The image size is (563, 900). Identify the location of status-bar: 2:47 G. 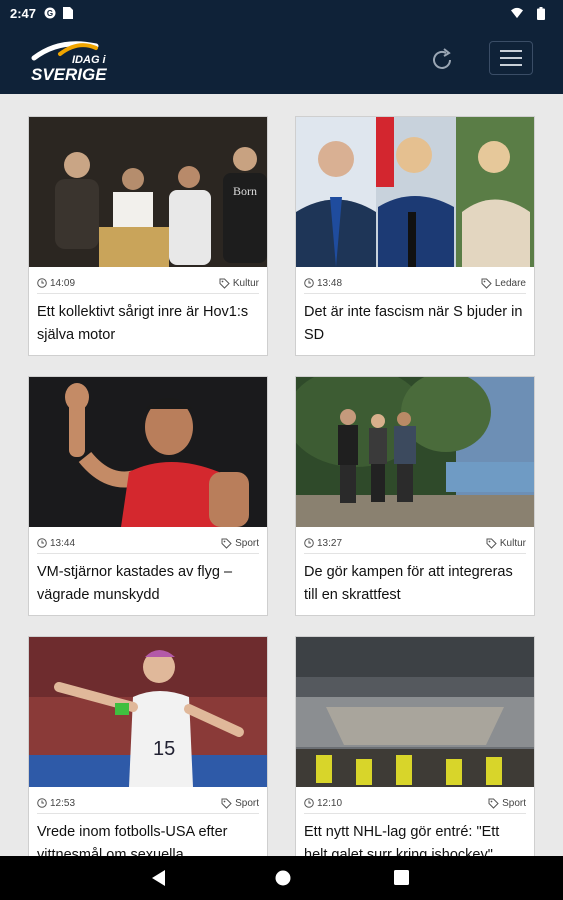
(281, 13).